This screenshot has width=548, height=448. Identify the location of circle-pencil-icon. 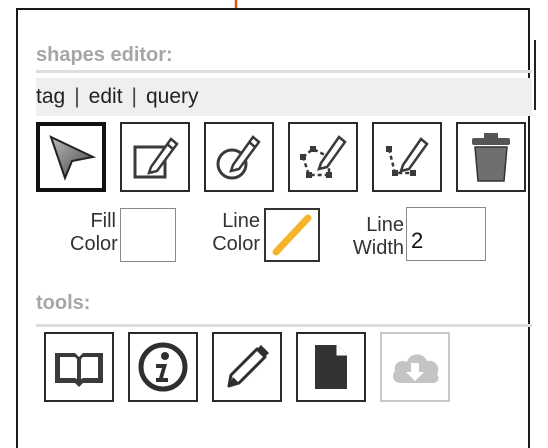
(238, 157).